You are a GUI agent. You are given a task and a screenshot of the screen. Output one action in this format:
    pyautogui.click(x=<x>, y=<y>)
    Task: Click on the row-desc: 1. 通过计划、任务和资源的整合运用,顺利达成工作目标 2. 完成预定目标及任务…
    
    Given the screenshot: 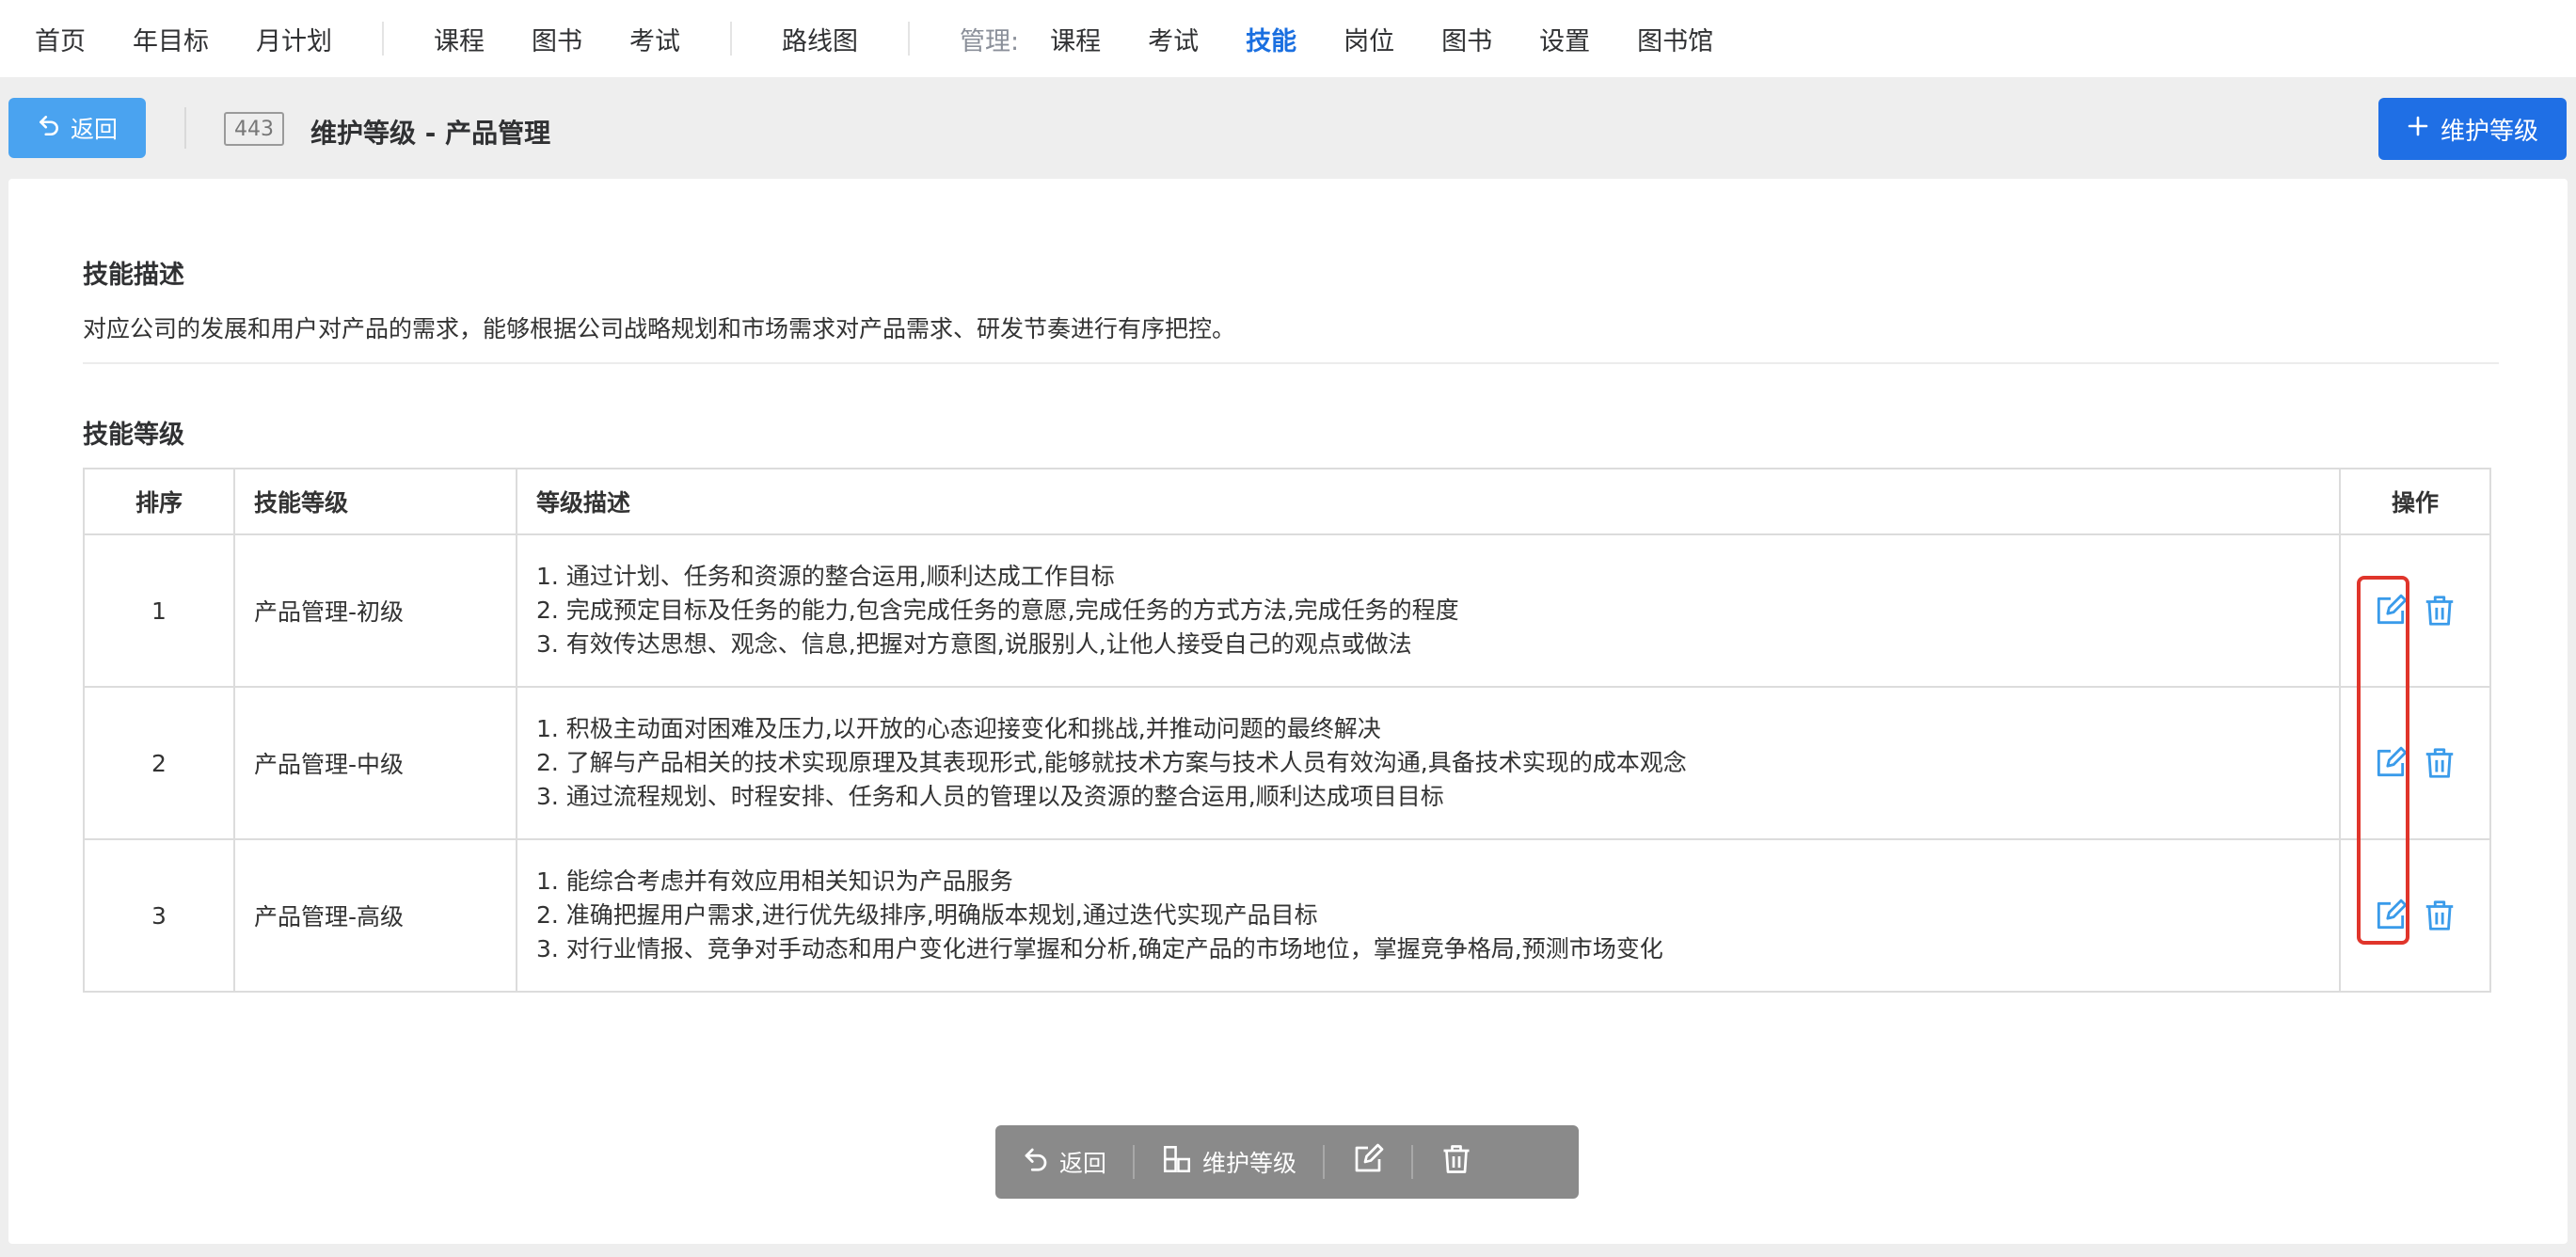 What is the action you would take?
    pyautogui.click(x=1429, y=610)
    